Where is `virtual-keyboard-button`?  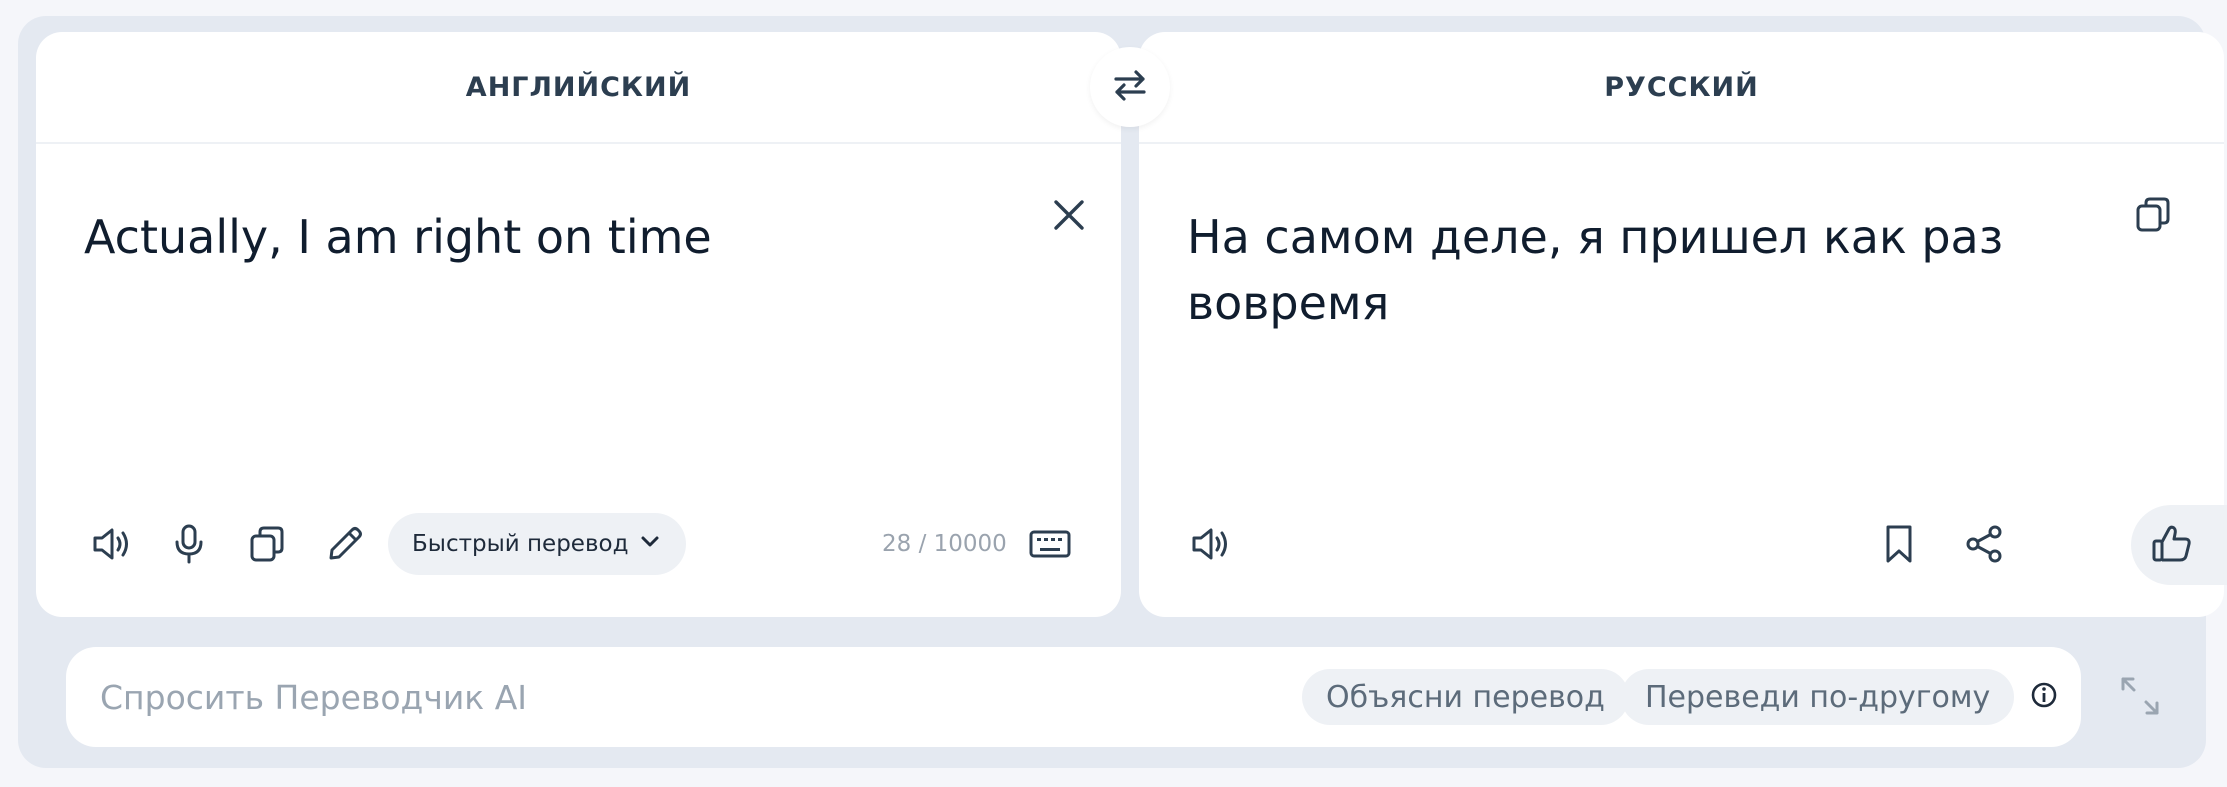 virtual-keyboard-button is located at coordinates (1050, 544).